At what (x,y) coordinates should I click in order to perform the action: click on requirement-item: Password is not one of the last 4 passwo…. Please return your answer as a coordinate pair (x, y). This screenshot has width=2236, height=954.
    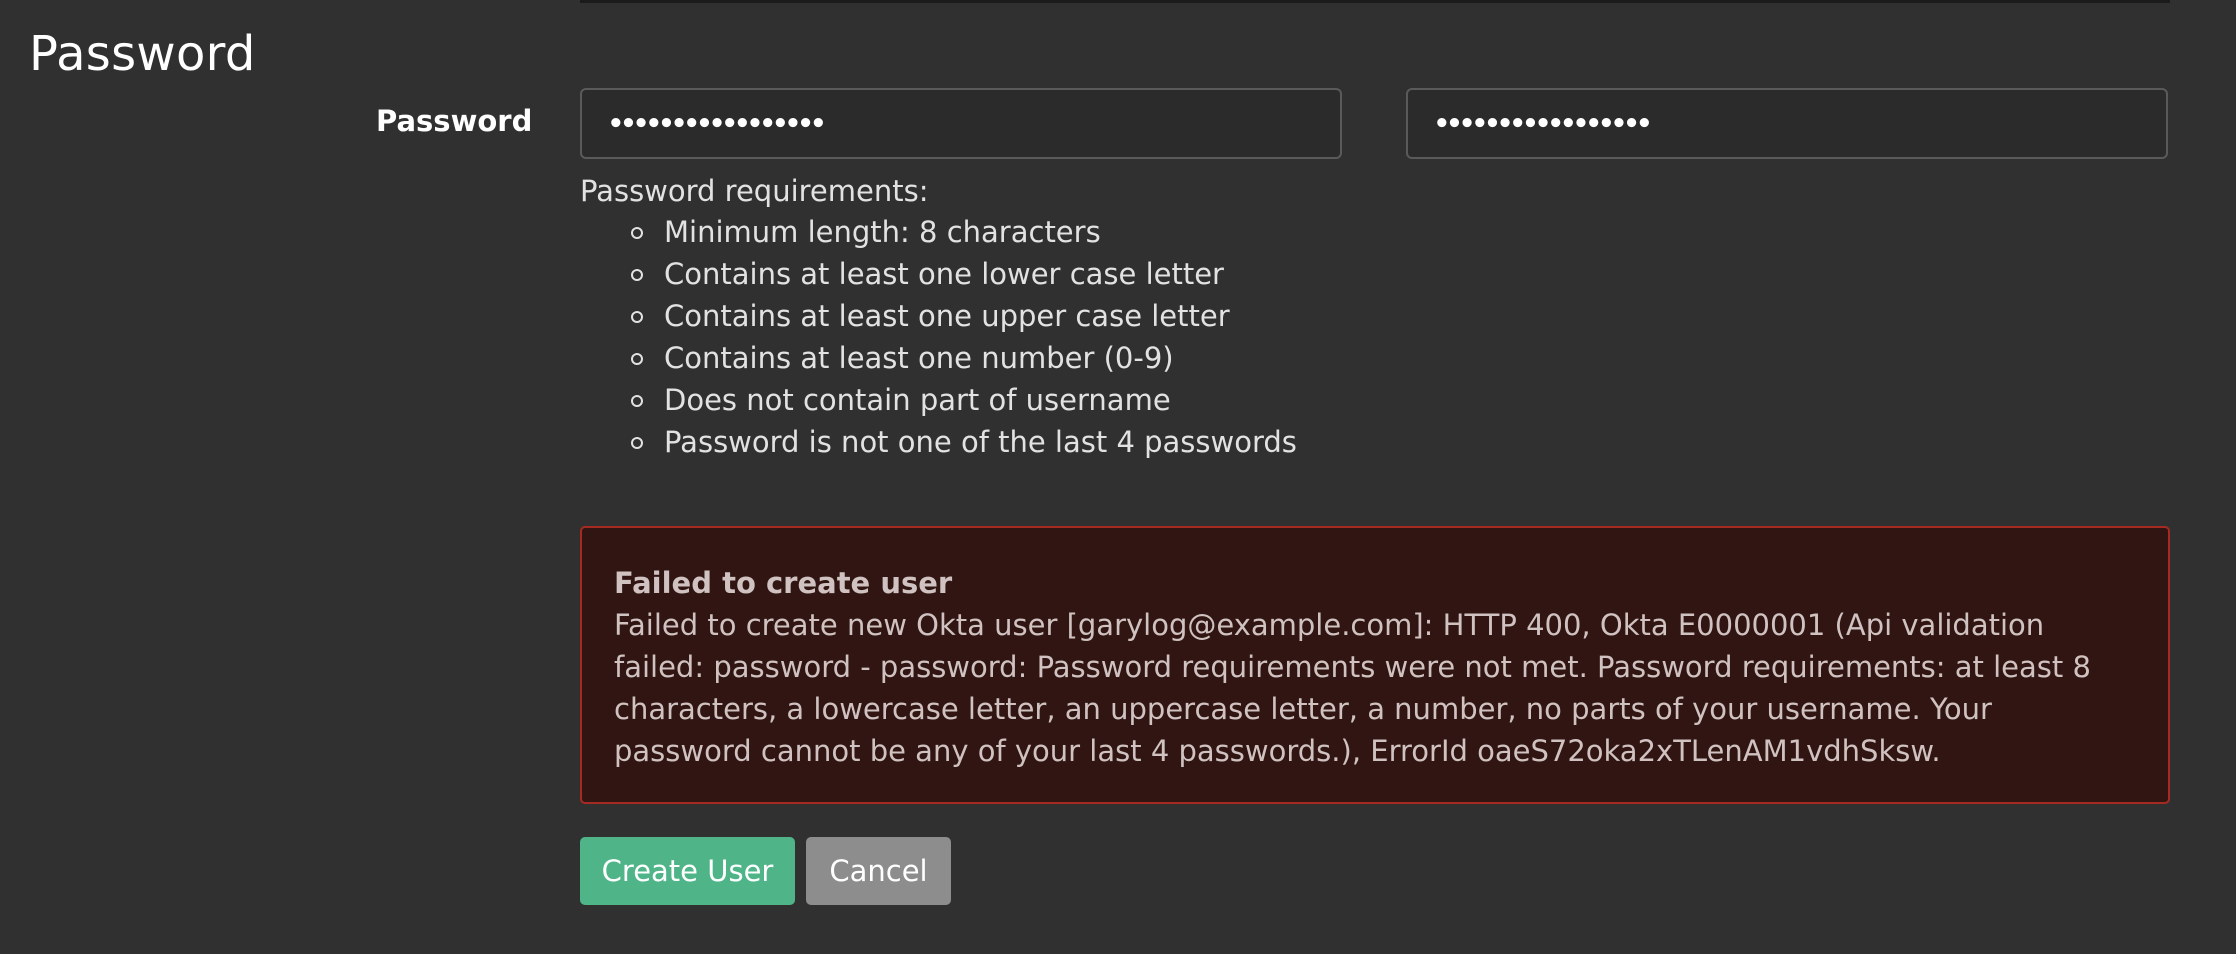
    Looking at the image, I should click on (938, 442).